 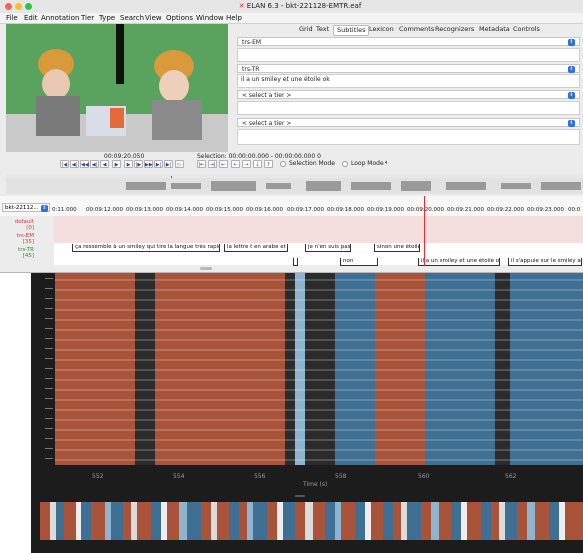 I want to click on annotation: je n'en suis pas sei, so click(x=328, y=248).